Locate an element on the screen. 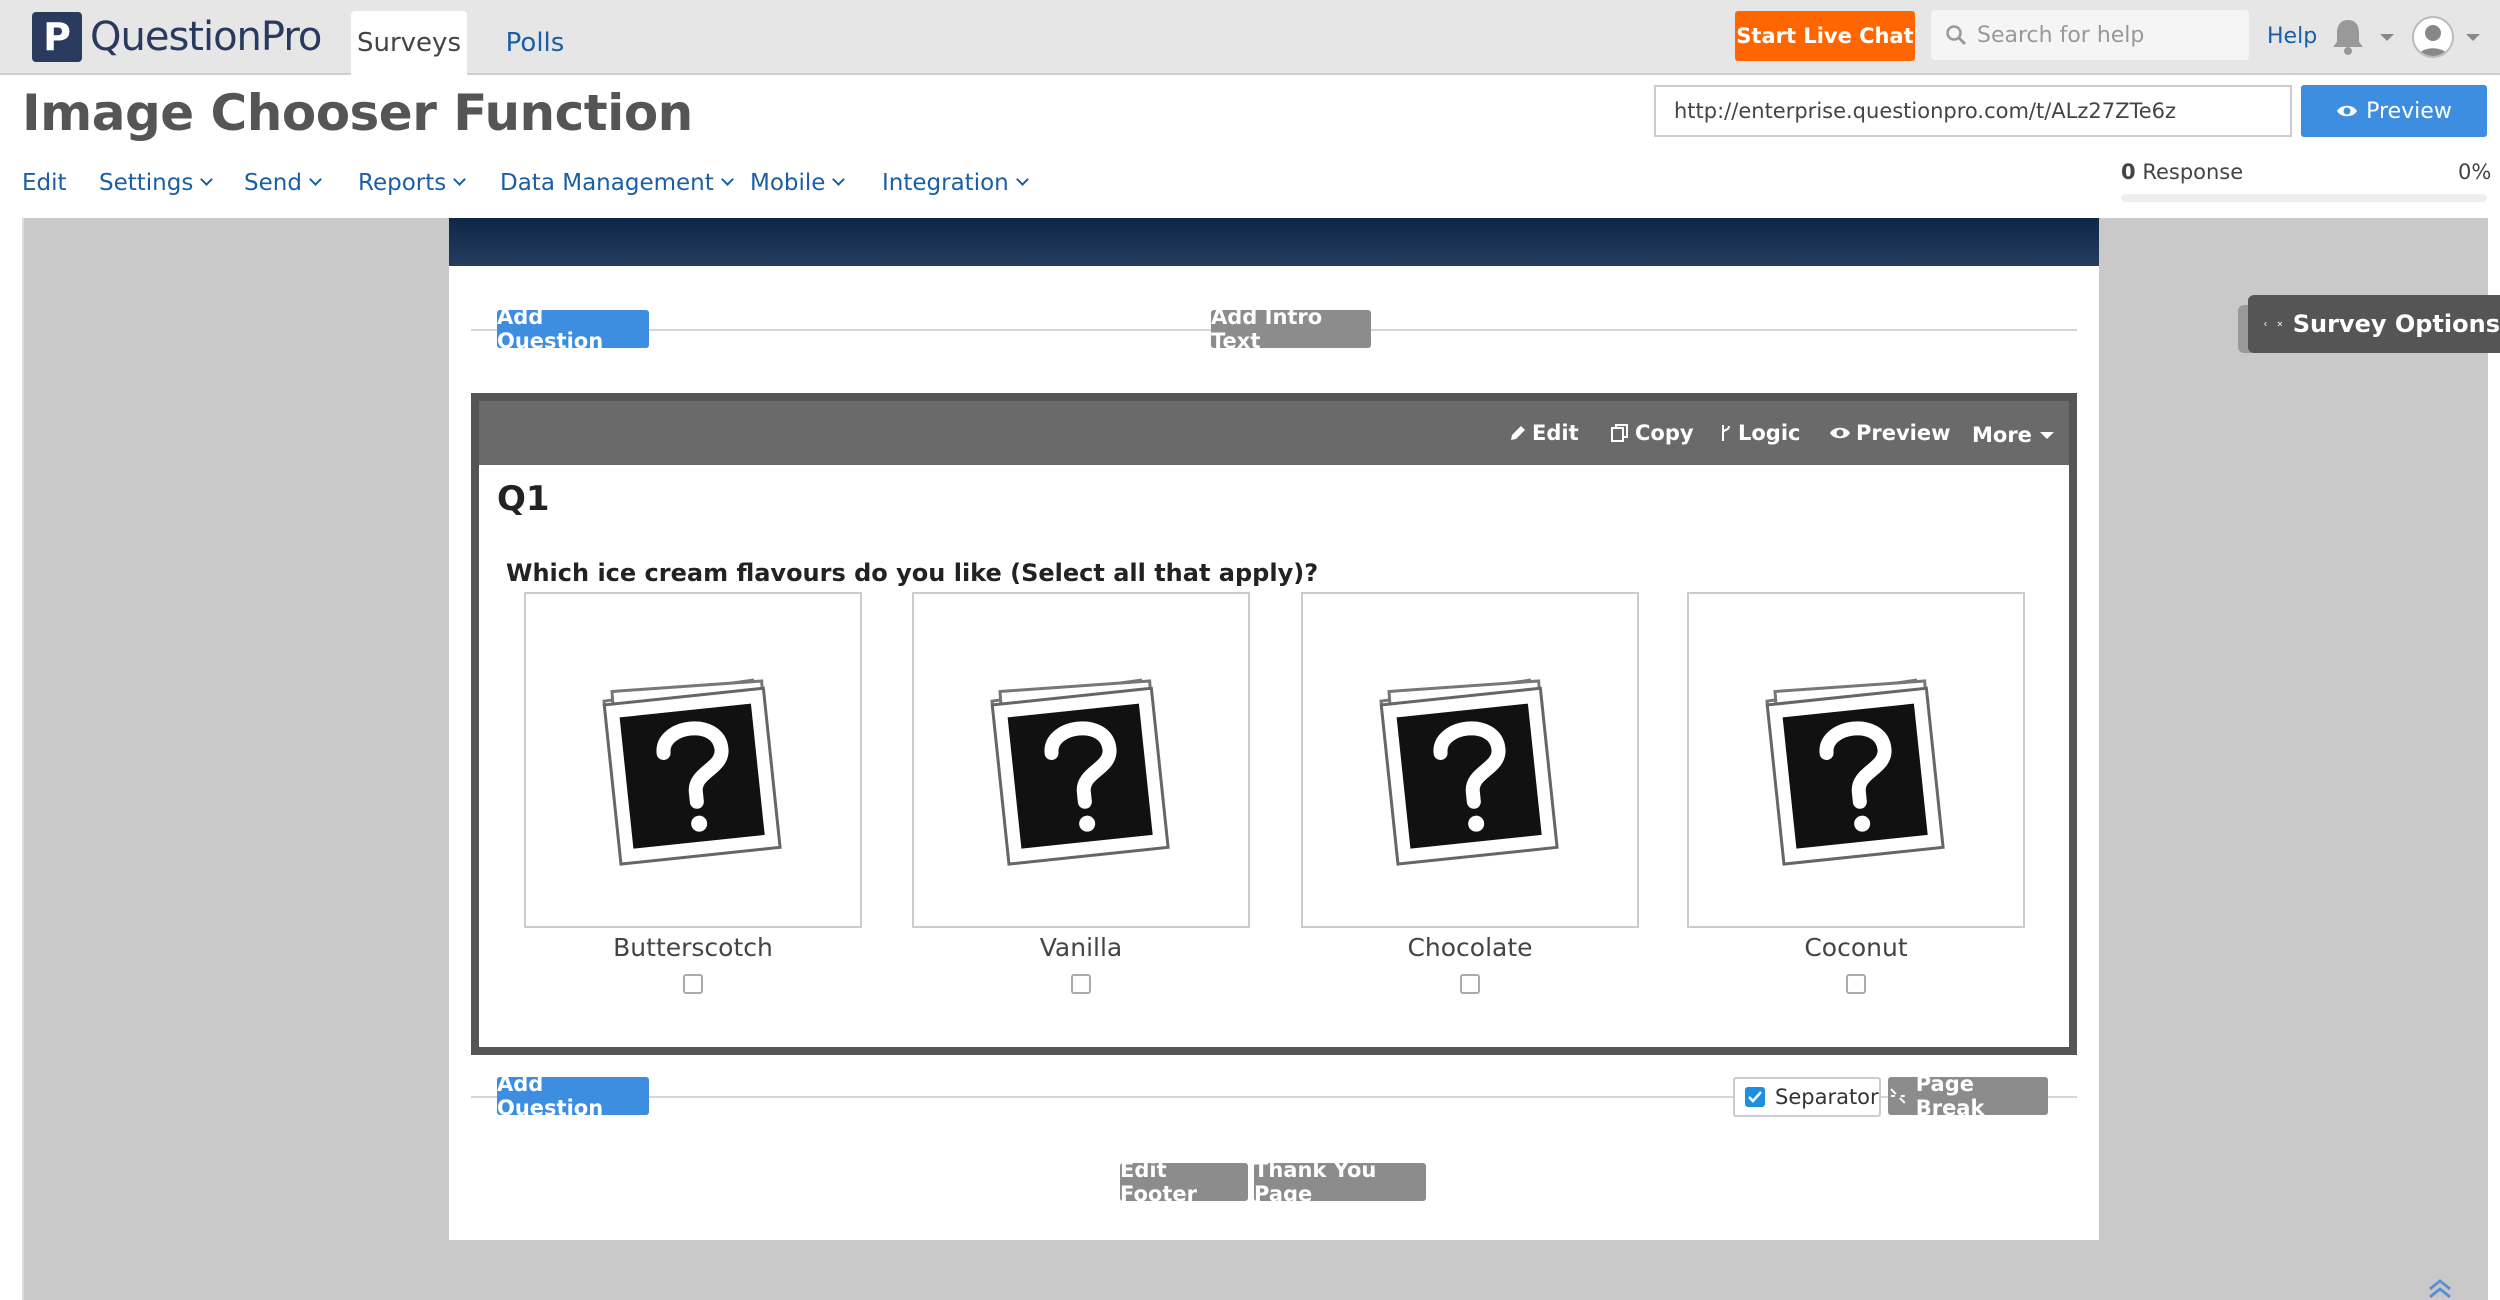  notifications-caret-icon is located at coordinates (2387, 37).